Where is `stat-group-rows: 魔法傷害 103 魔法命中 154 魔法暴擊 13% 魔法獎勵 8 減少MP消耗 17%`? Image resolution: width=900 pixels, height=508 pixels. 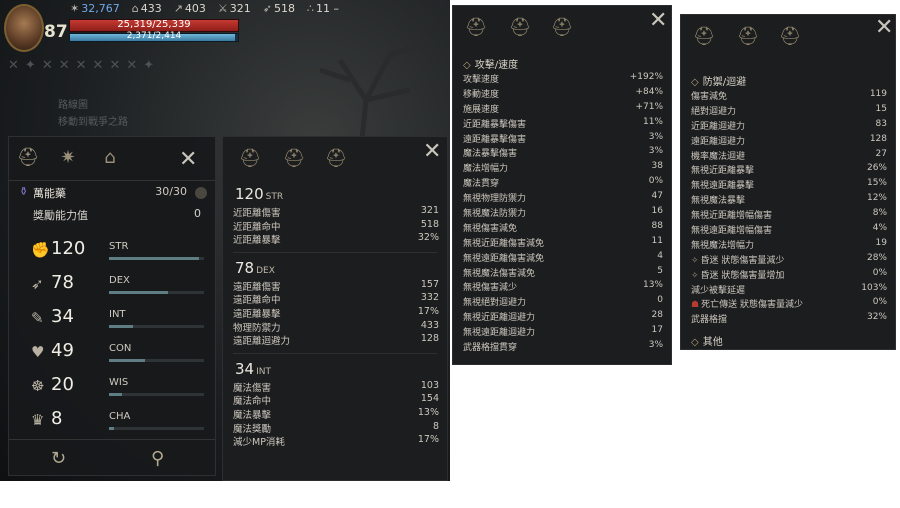 stat-group-rows: 魔法傷害 103 魔法命中 154 魔法暴擊 13% 魔法獎勵 8 減少MP消耗 17% is located at coordinates (335, 414).